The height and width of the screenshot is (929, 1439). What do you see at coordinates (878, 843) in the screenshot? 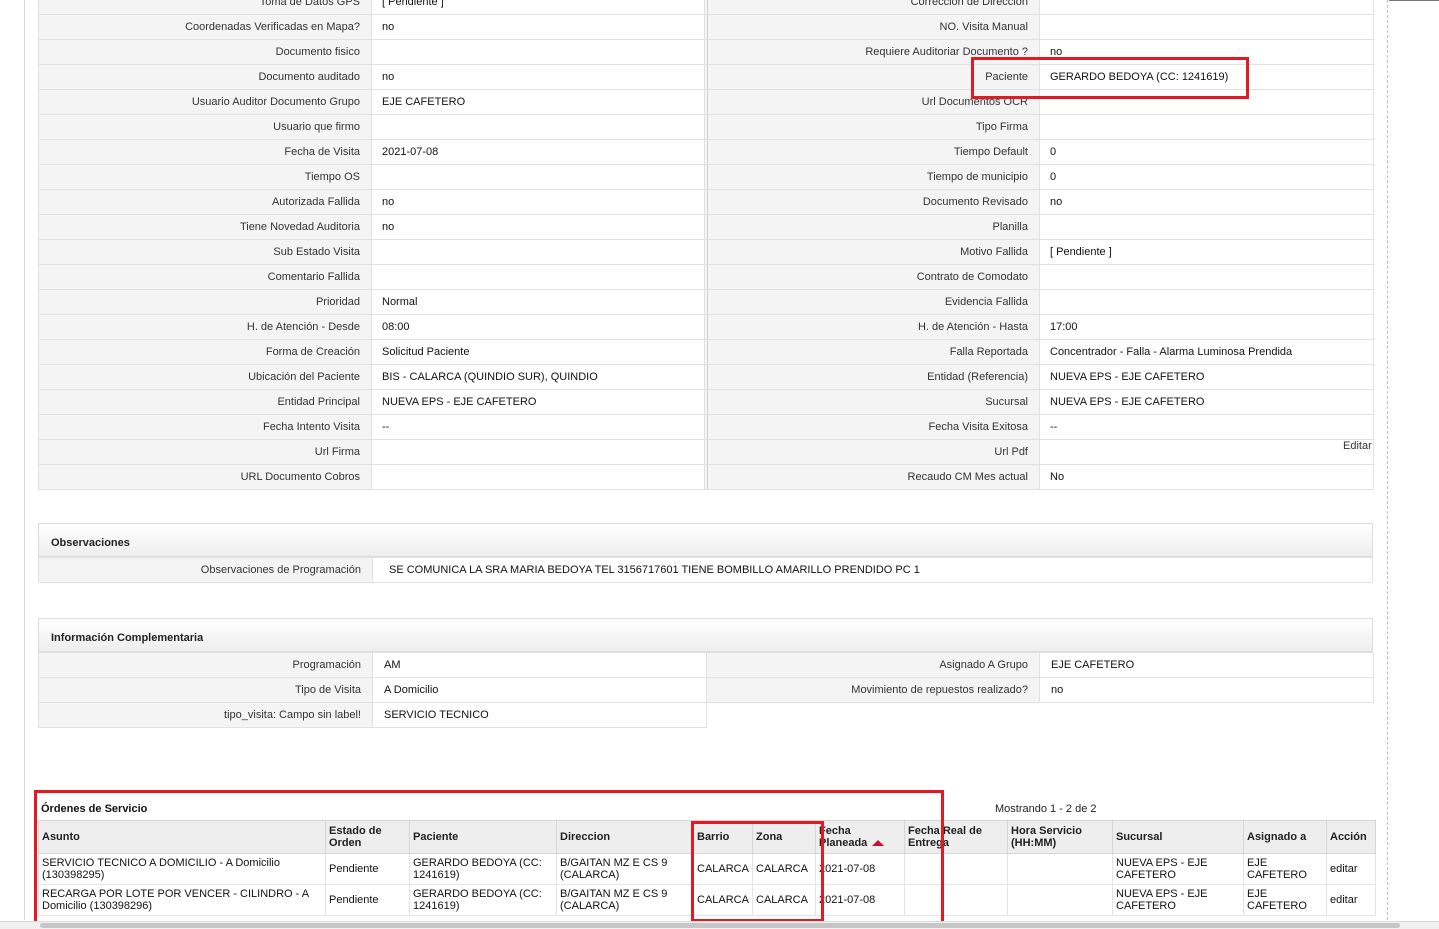
I see `sort-ascending-icon` at bounding box center [878, 843].